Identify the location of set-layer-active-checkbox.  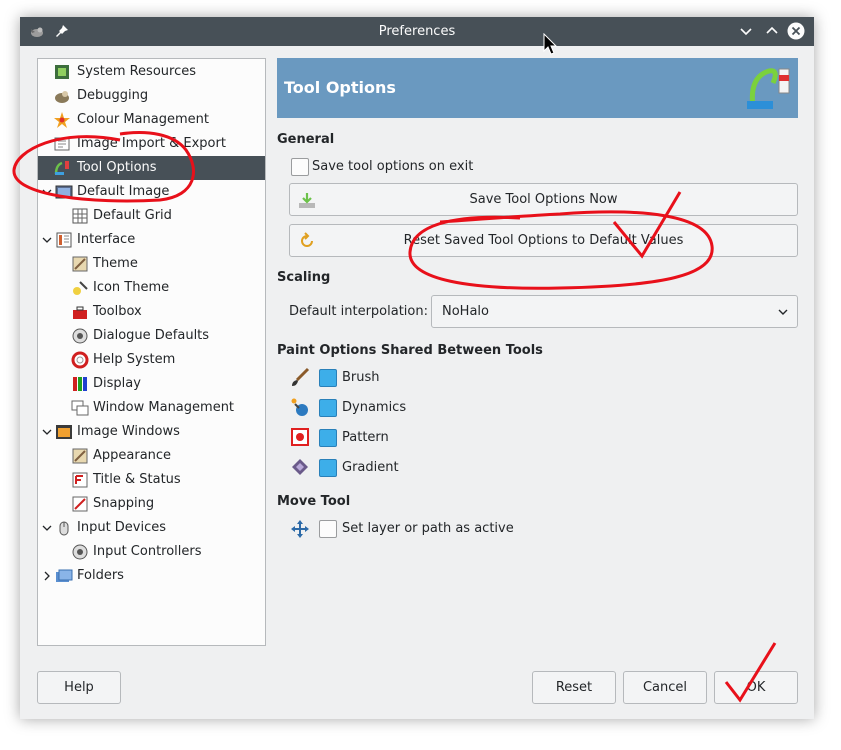
(328, 529).